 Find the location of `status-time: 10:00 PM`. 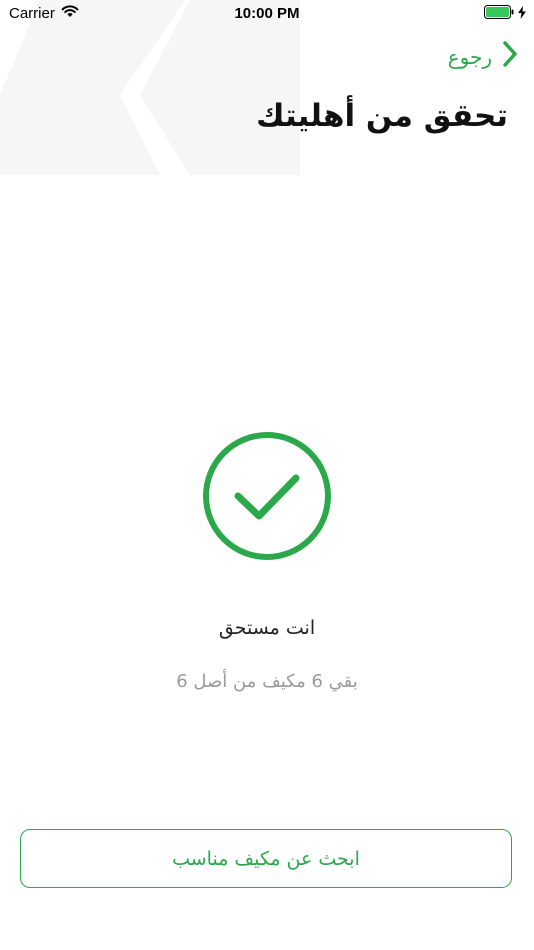

status-time: 10:00 PM is located at coordinates (267, 13).